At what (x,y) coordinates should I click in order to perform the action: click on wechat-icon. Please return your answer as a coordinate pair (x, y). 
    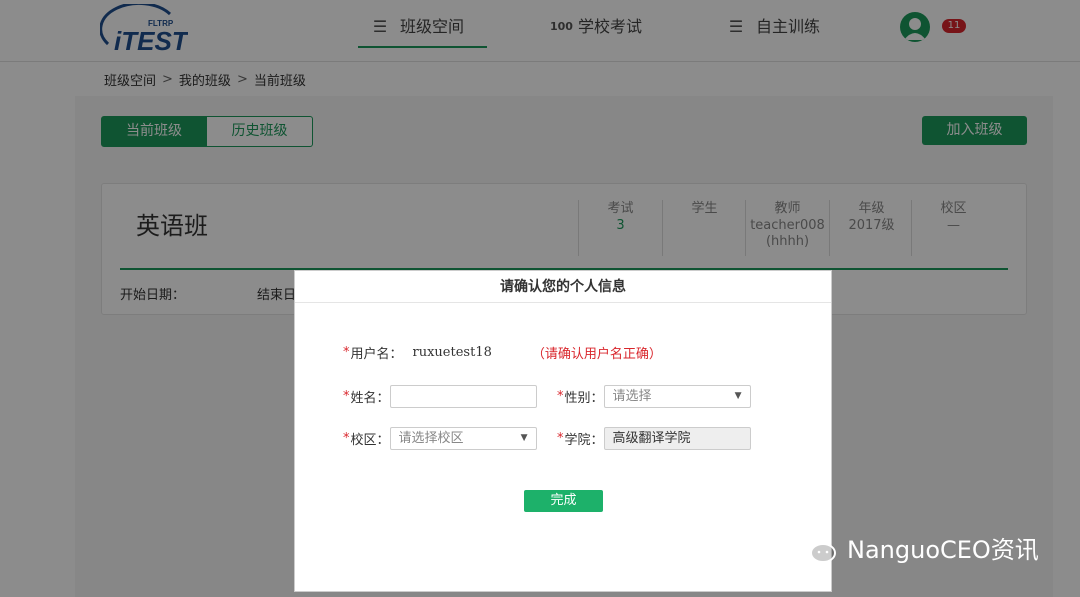
    Looking at the image, I should click on (816, 547).